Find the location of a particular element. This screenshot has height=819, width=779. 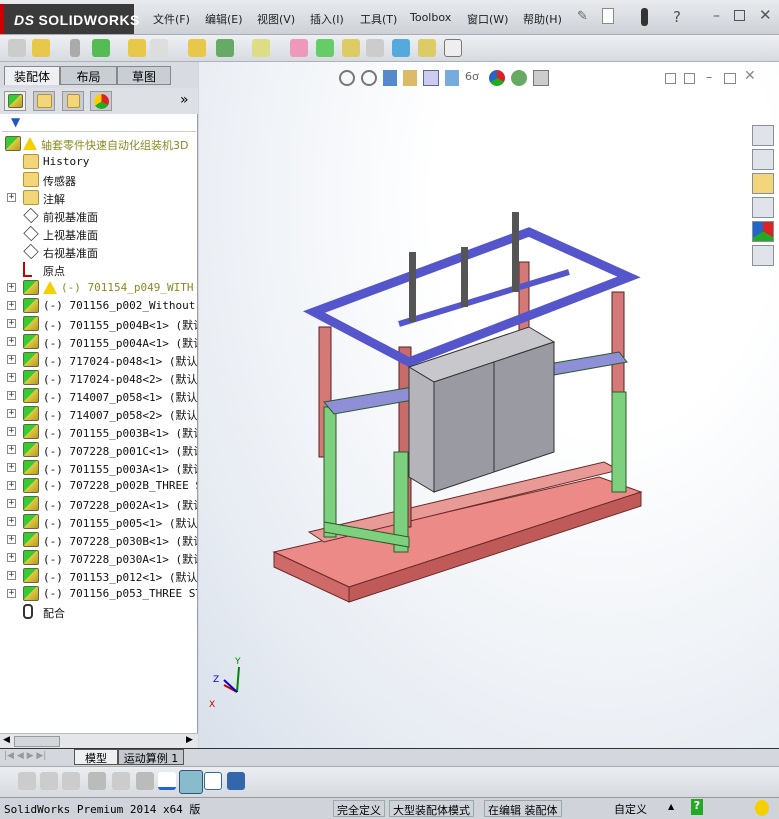

feature-manager-icon is located at coordinates (15, 101).